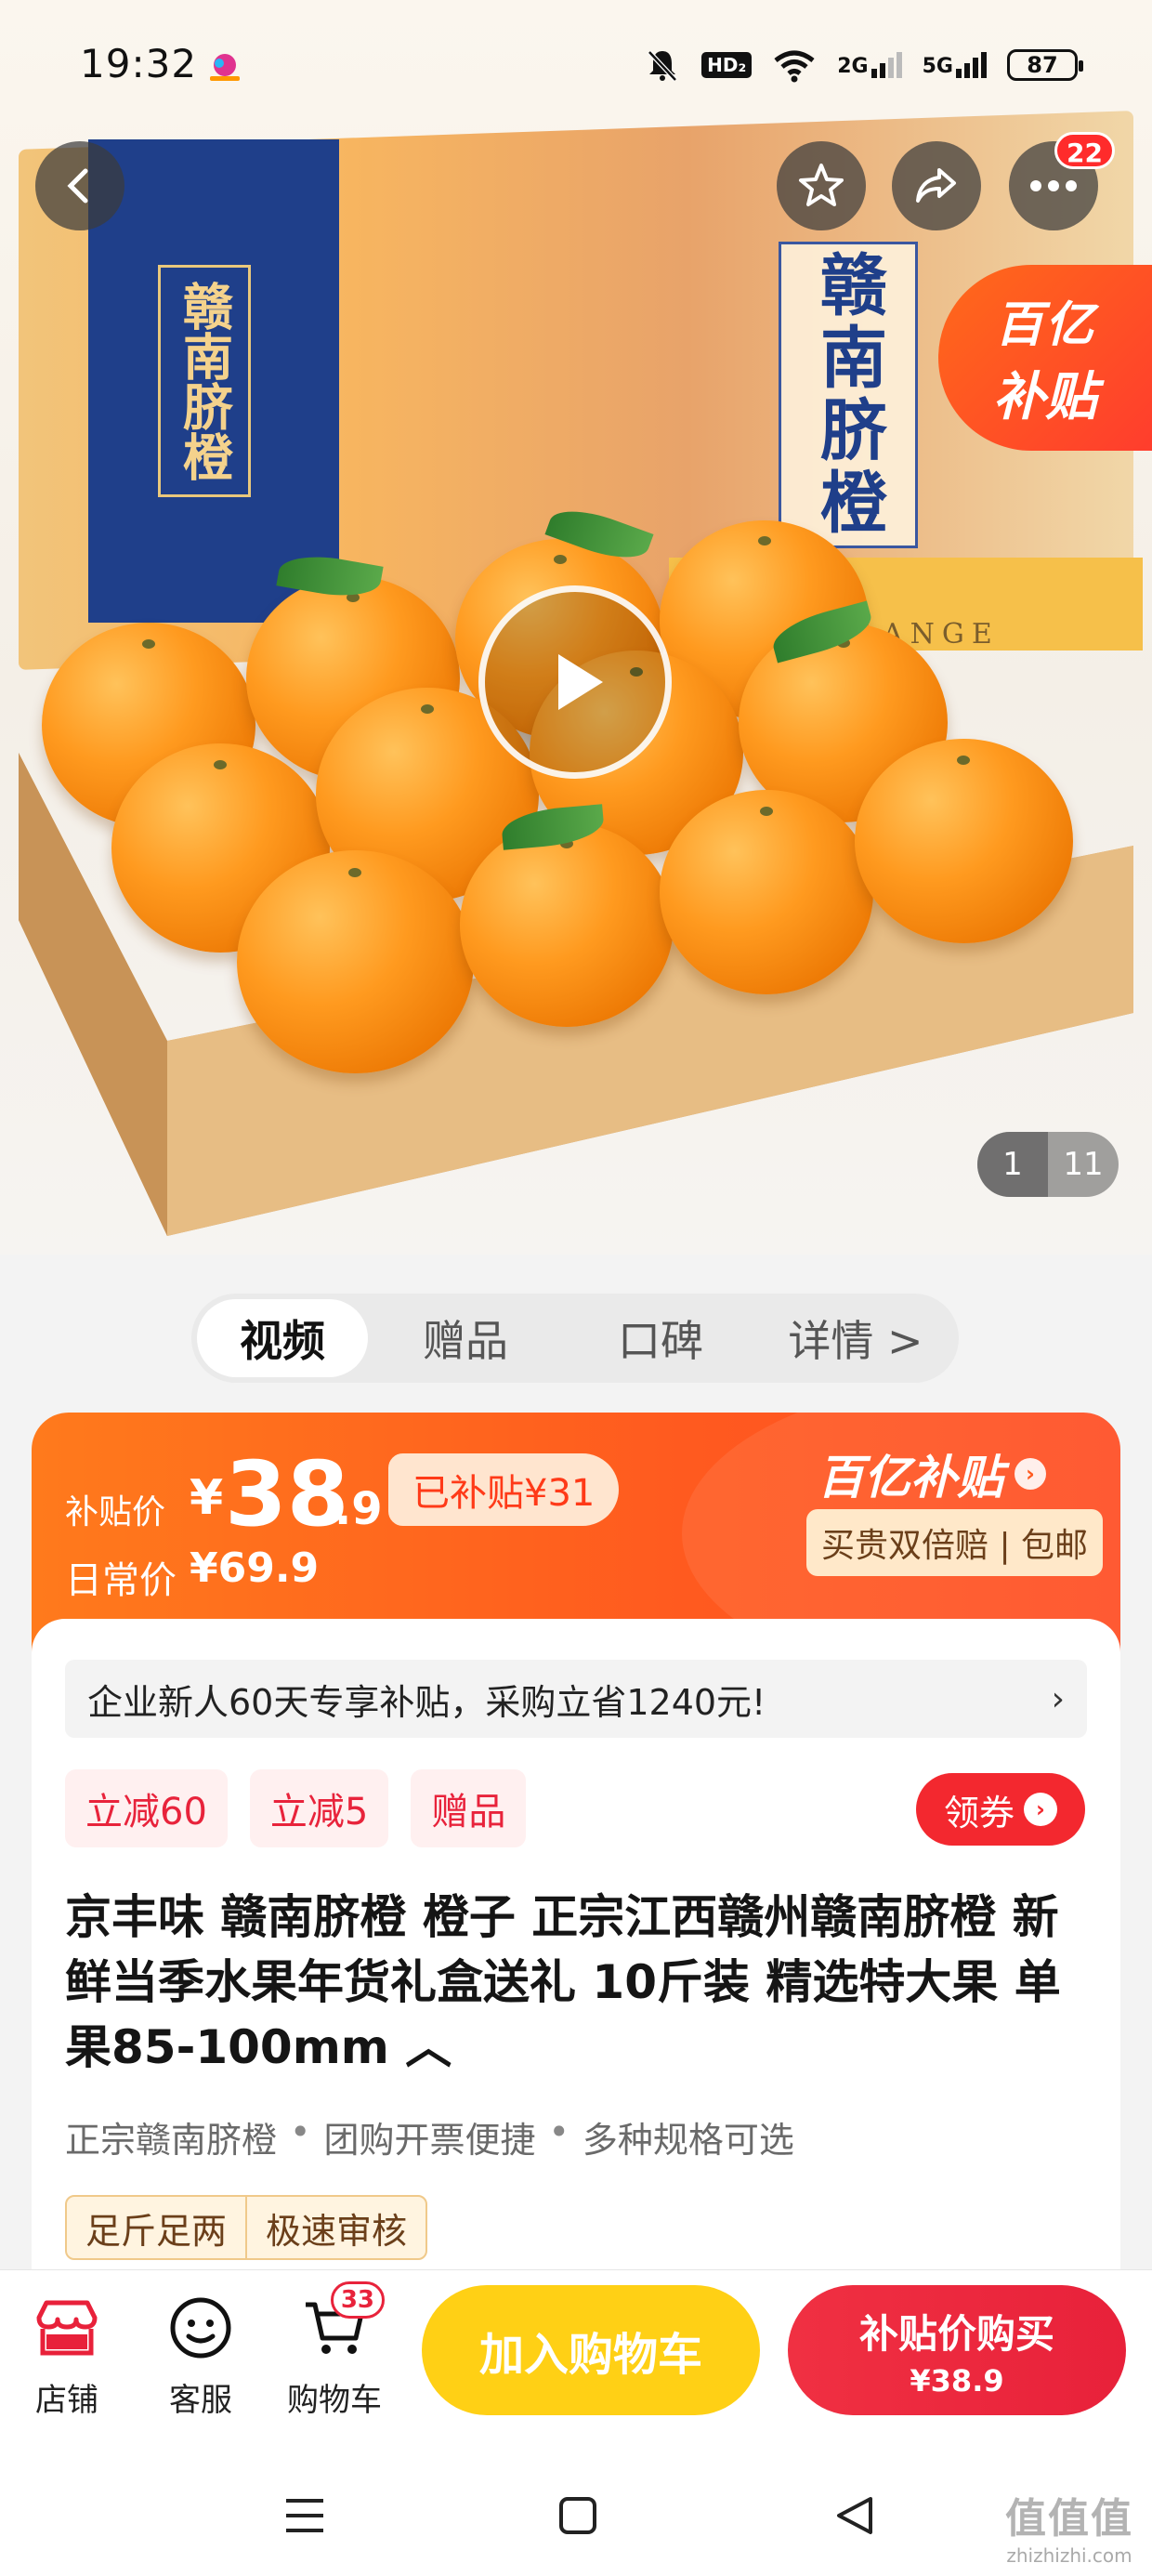 The image size is (1152, 2576). I want to click on get-coupon-button: 领券 ›, so click(1000, 1809).